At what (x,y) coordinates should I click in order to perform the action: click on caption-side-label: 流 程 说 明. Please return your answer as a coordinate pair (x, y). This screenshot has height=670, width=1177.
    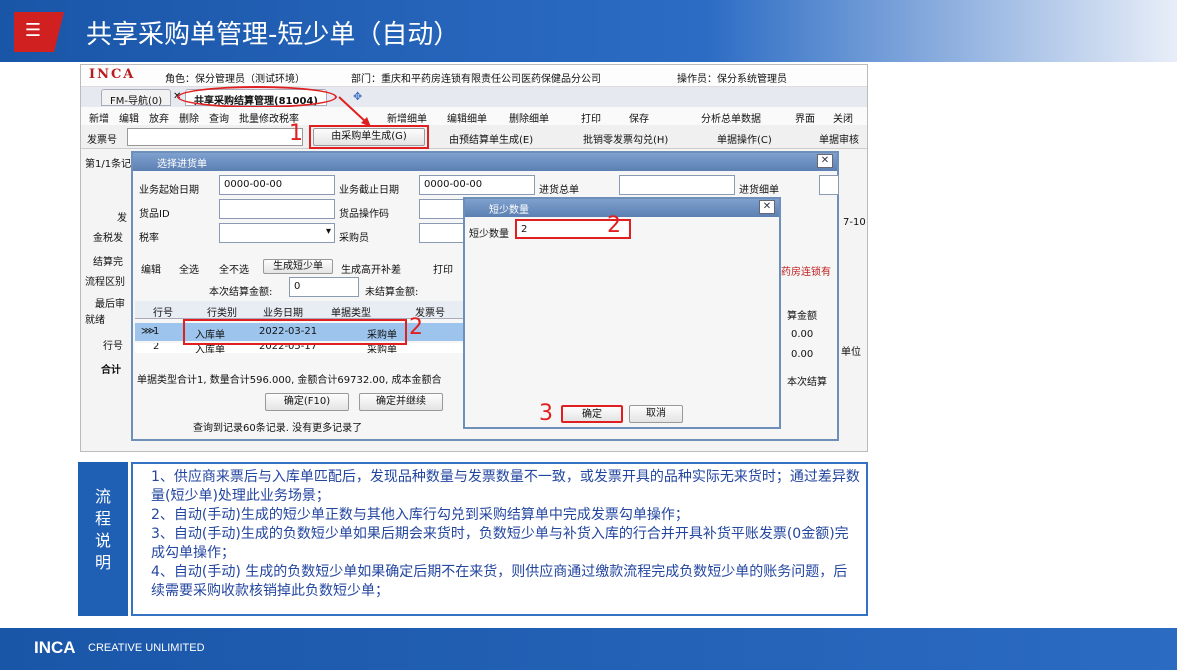
    Looking at the image, I should click on (103, 539).